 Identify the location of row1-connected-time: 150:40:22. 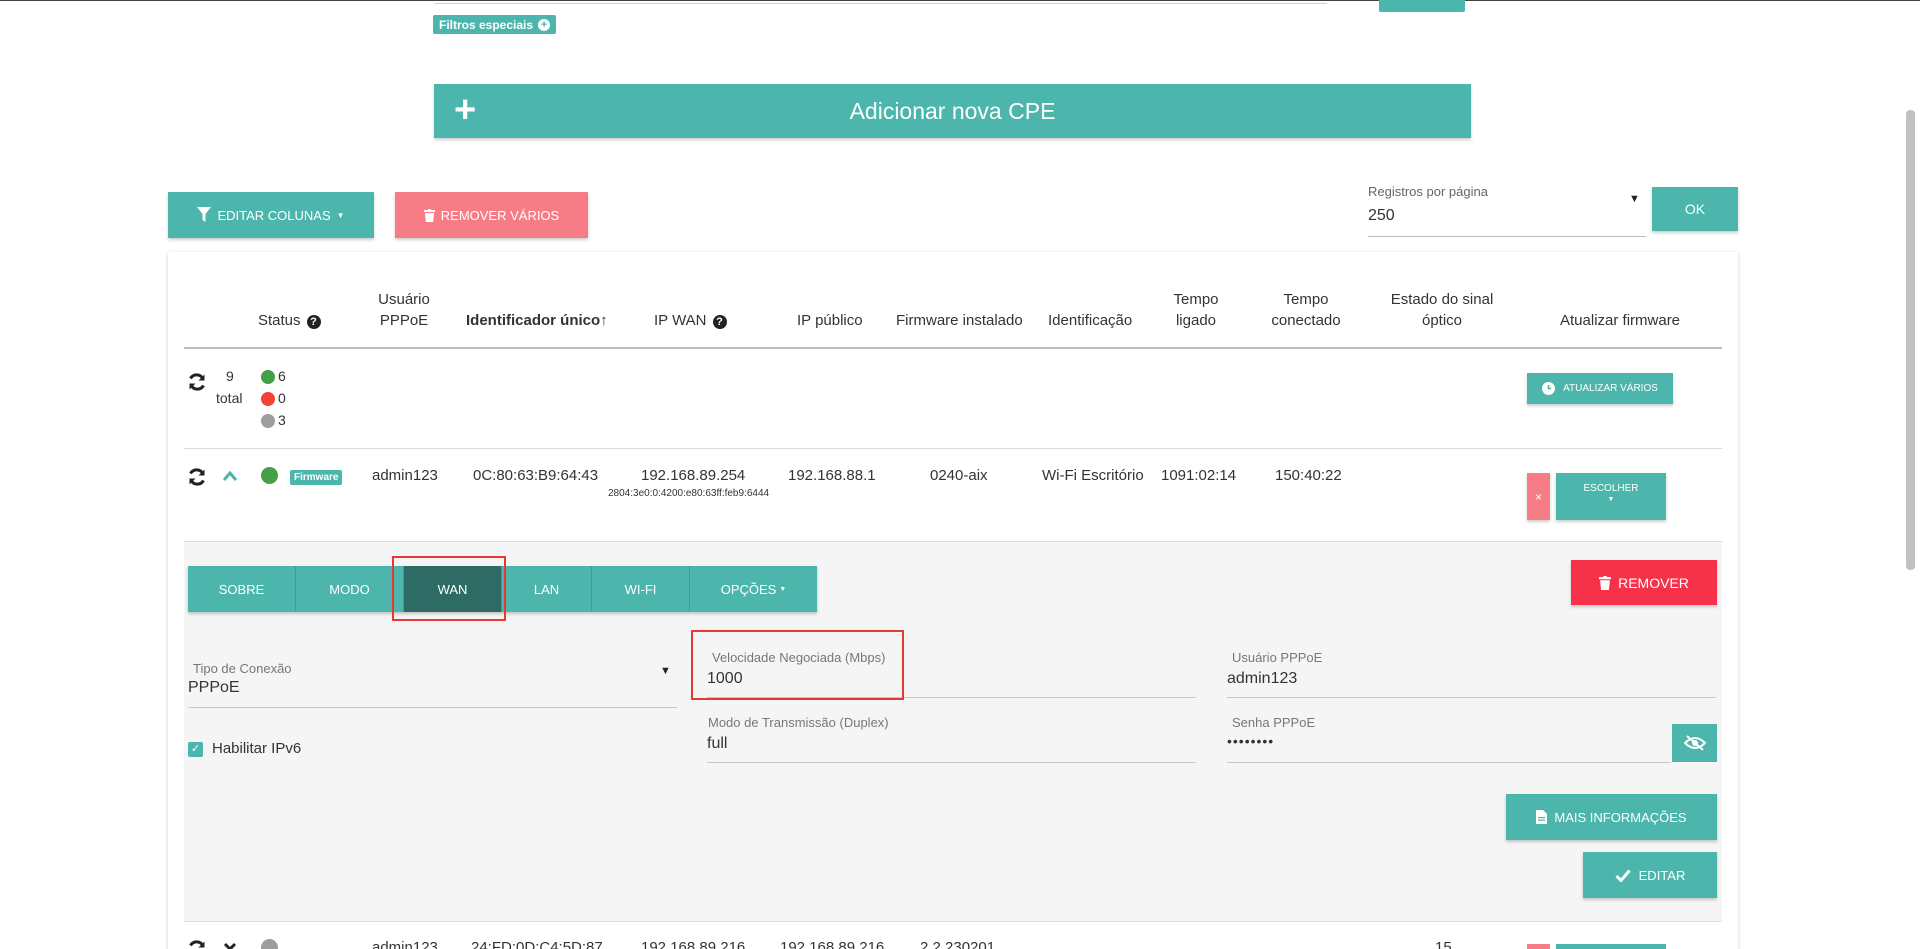
(1308, 475).